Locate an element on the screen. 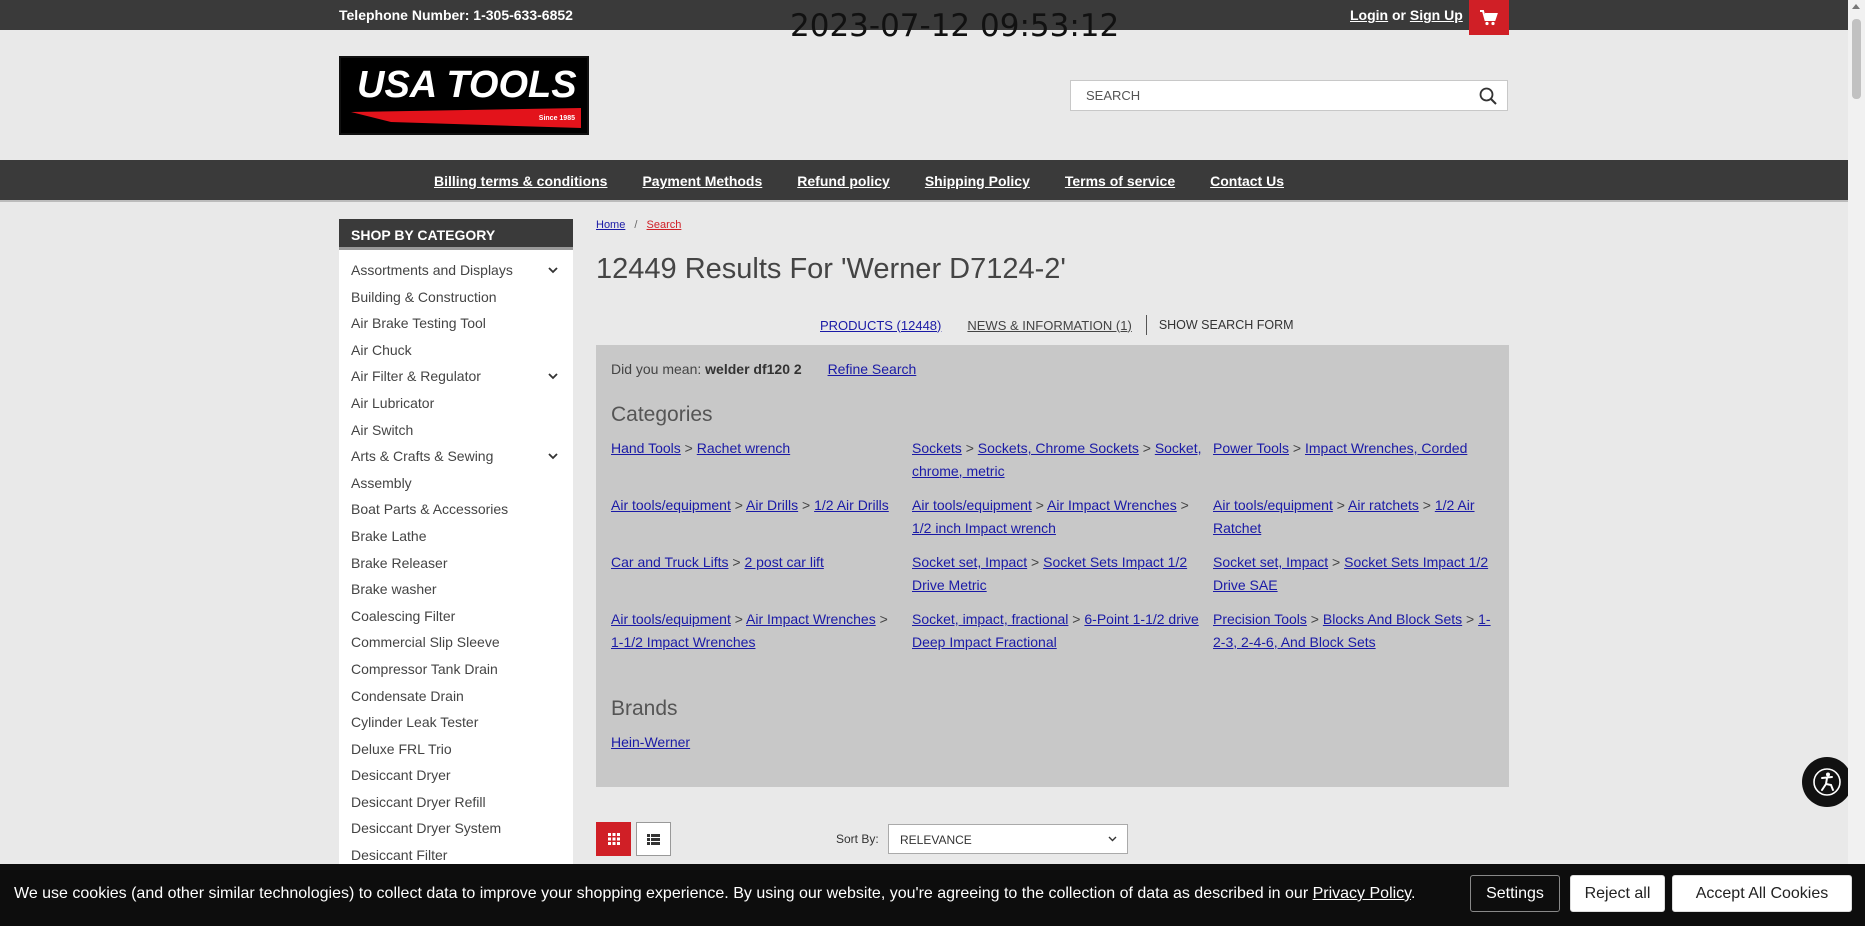 This screenshot has width=1865, height=926. sidebar-category-label: Assembly is located at coordinates (381, 483).